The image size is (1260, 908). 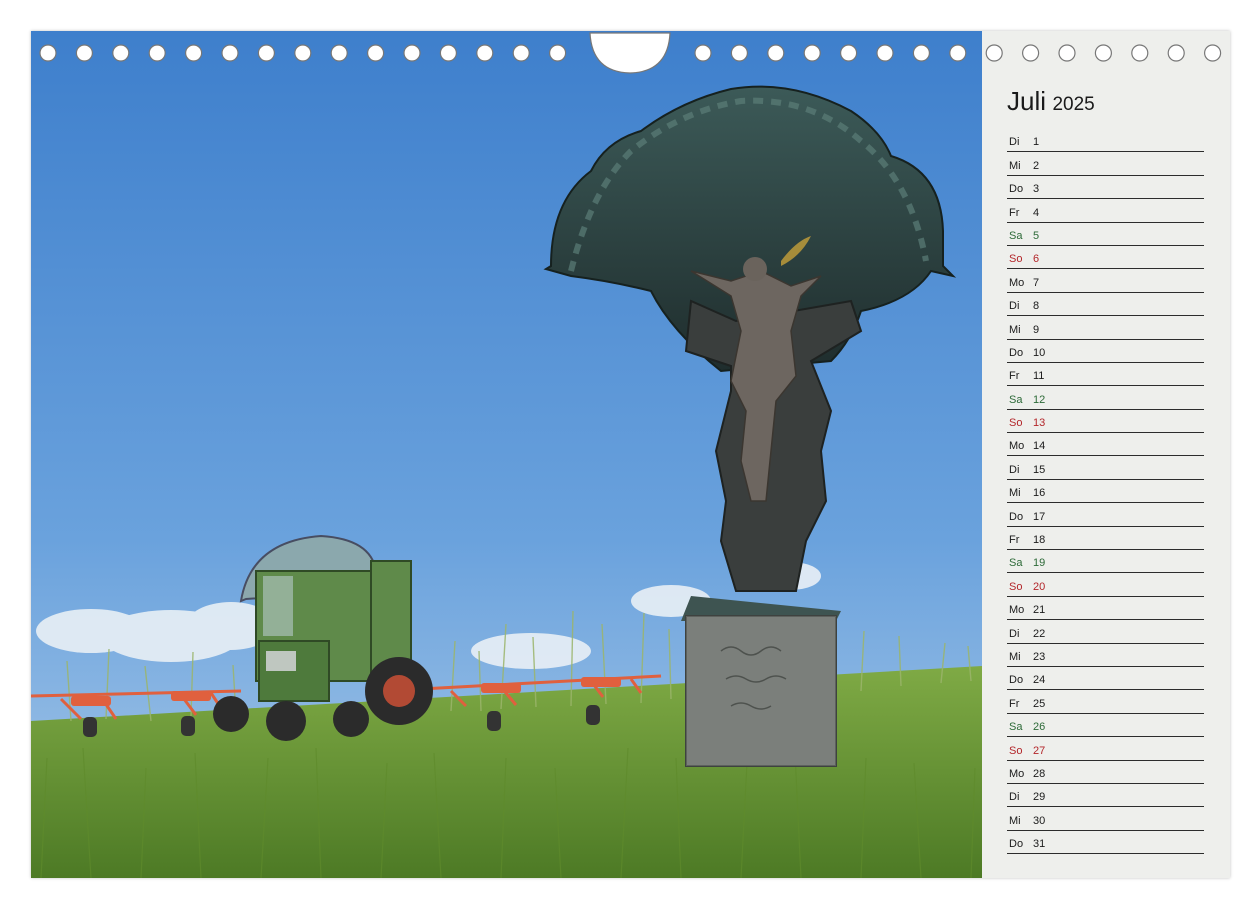 I want to click on day-row: Di 29, so click(x=1105, y=796).